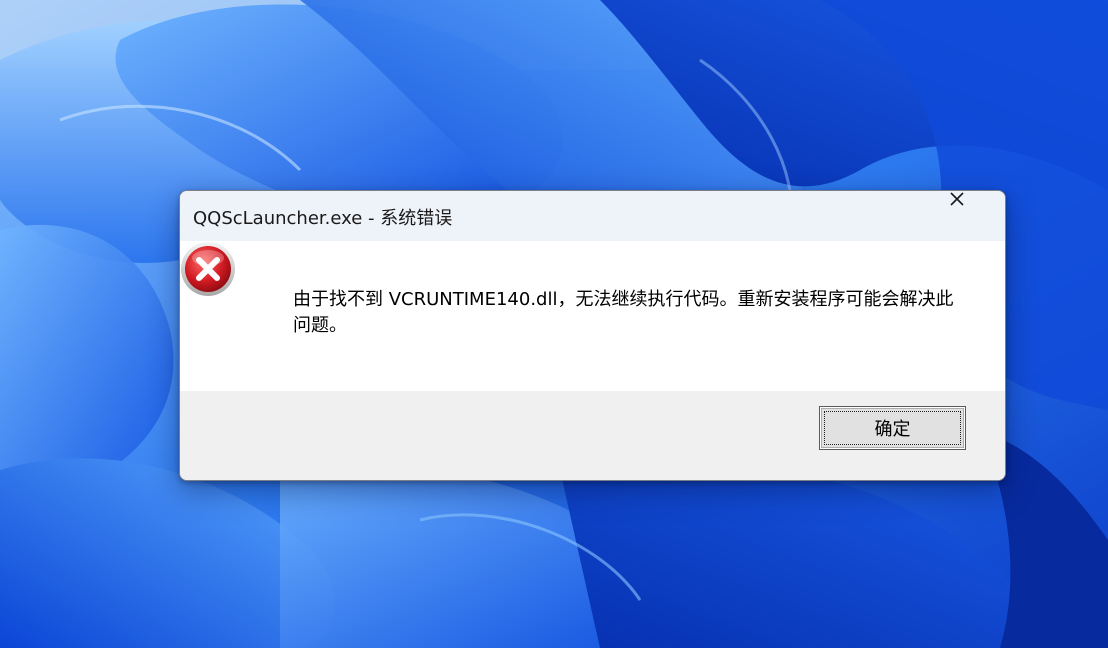 The height and width of the screenshot is (648, 1108). Describe the element at coordinates (592, 216) in the screenshot. I see `dialog-titlebar: QQScLauncher.exe - 系统错误` at that location.